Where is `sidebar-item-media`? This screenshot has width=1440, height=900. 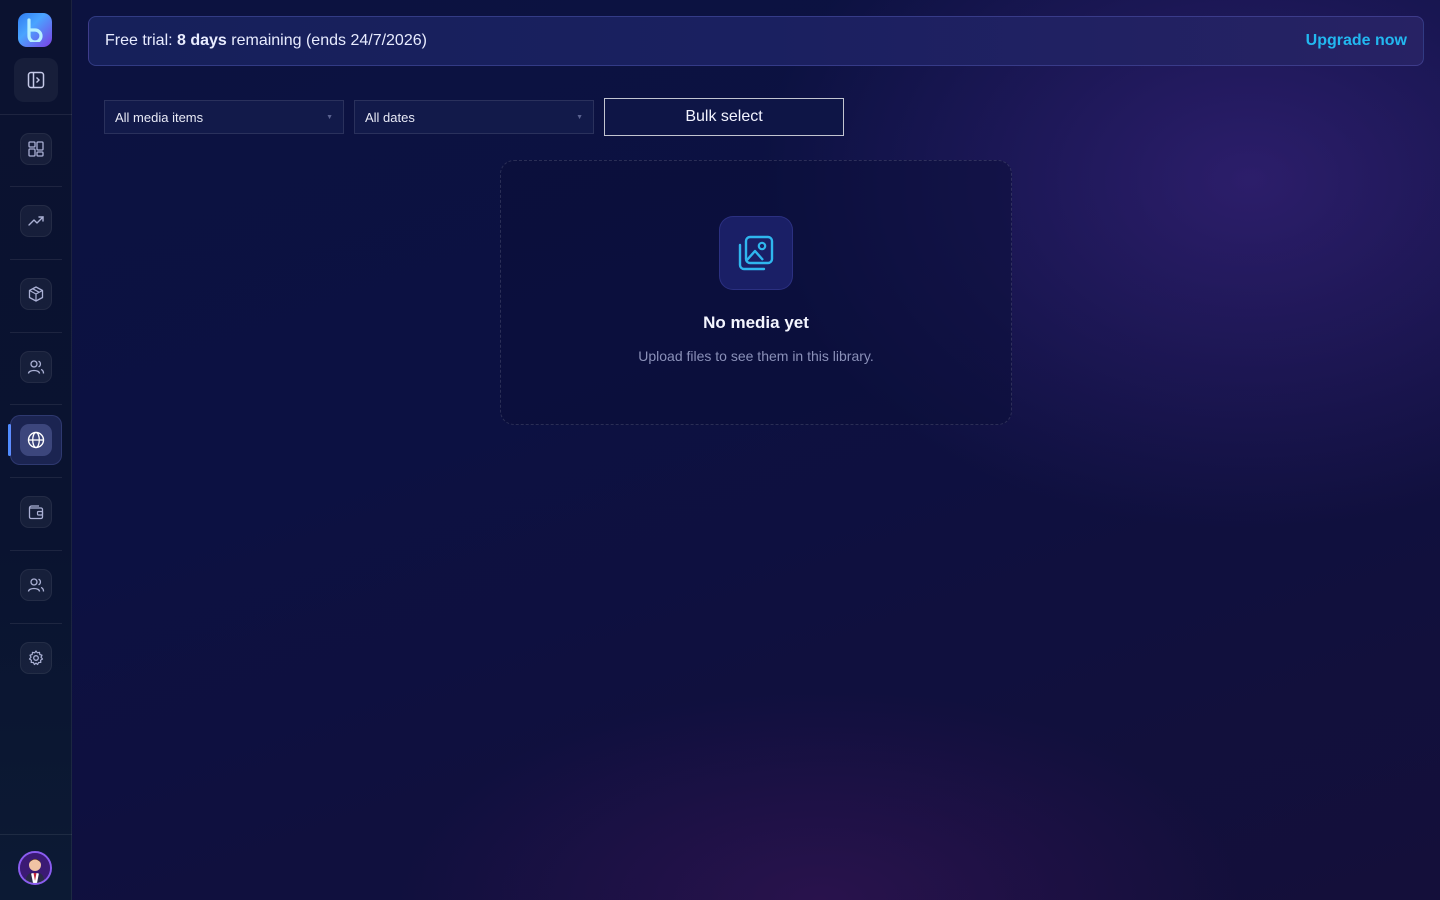
sidebar-item-media is located at coordinates (36, 440).